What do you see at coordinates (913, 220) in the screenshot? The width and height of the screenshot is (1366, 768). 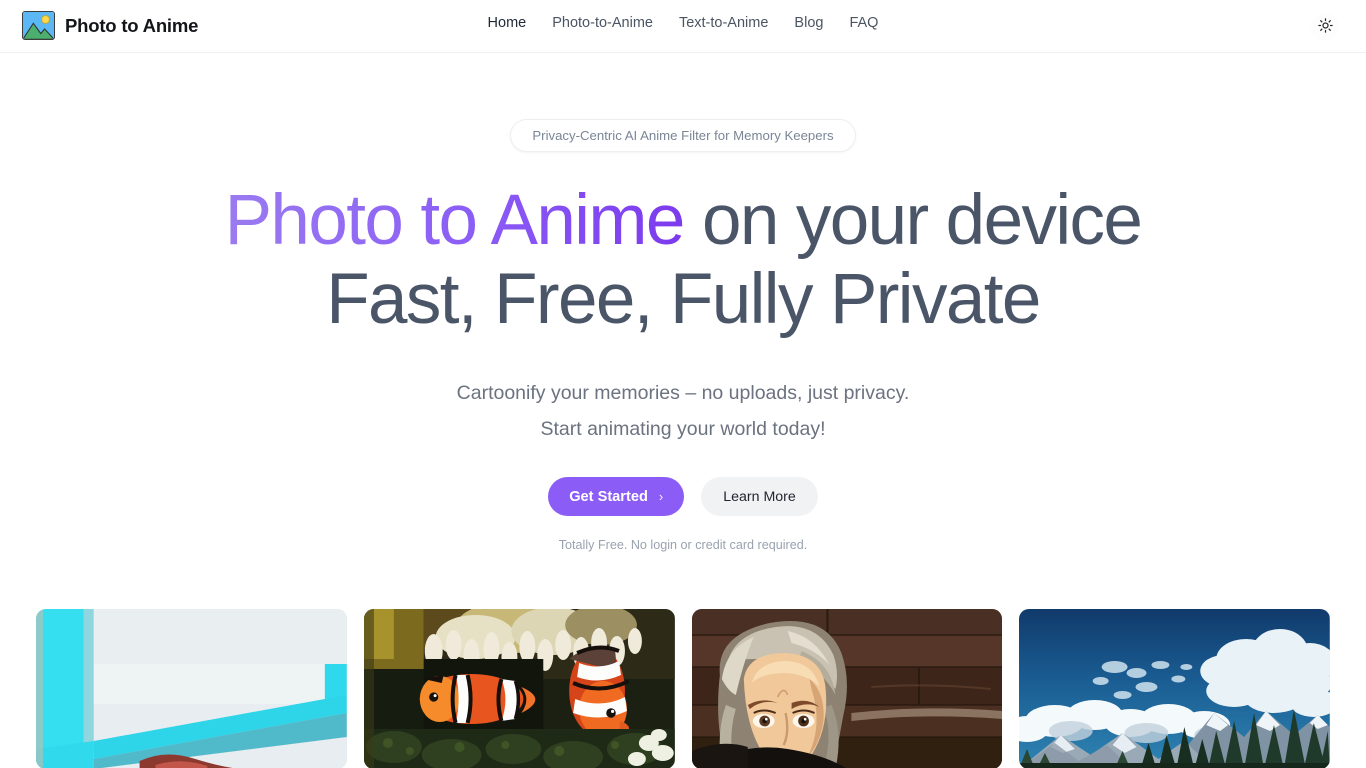 I see `page-title-rest: on your device` at bounding box center [913, 220].